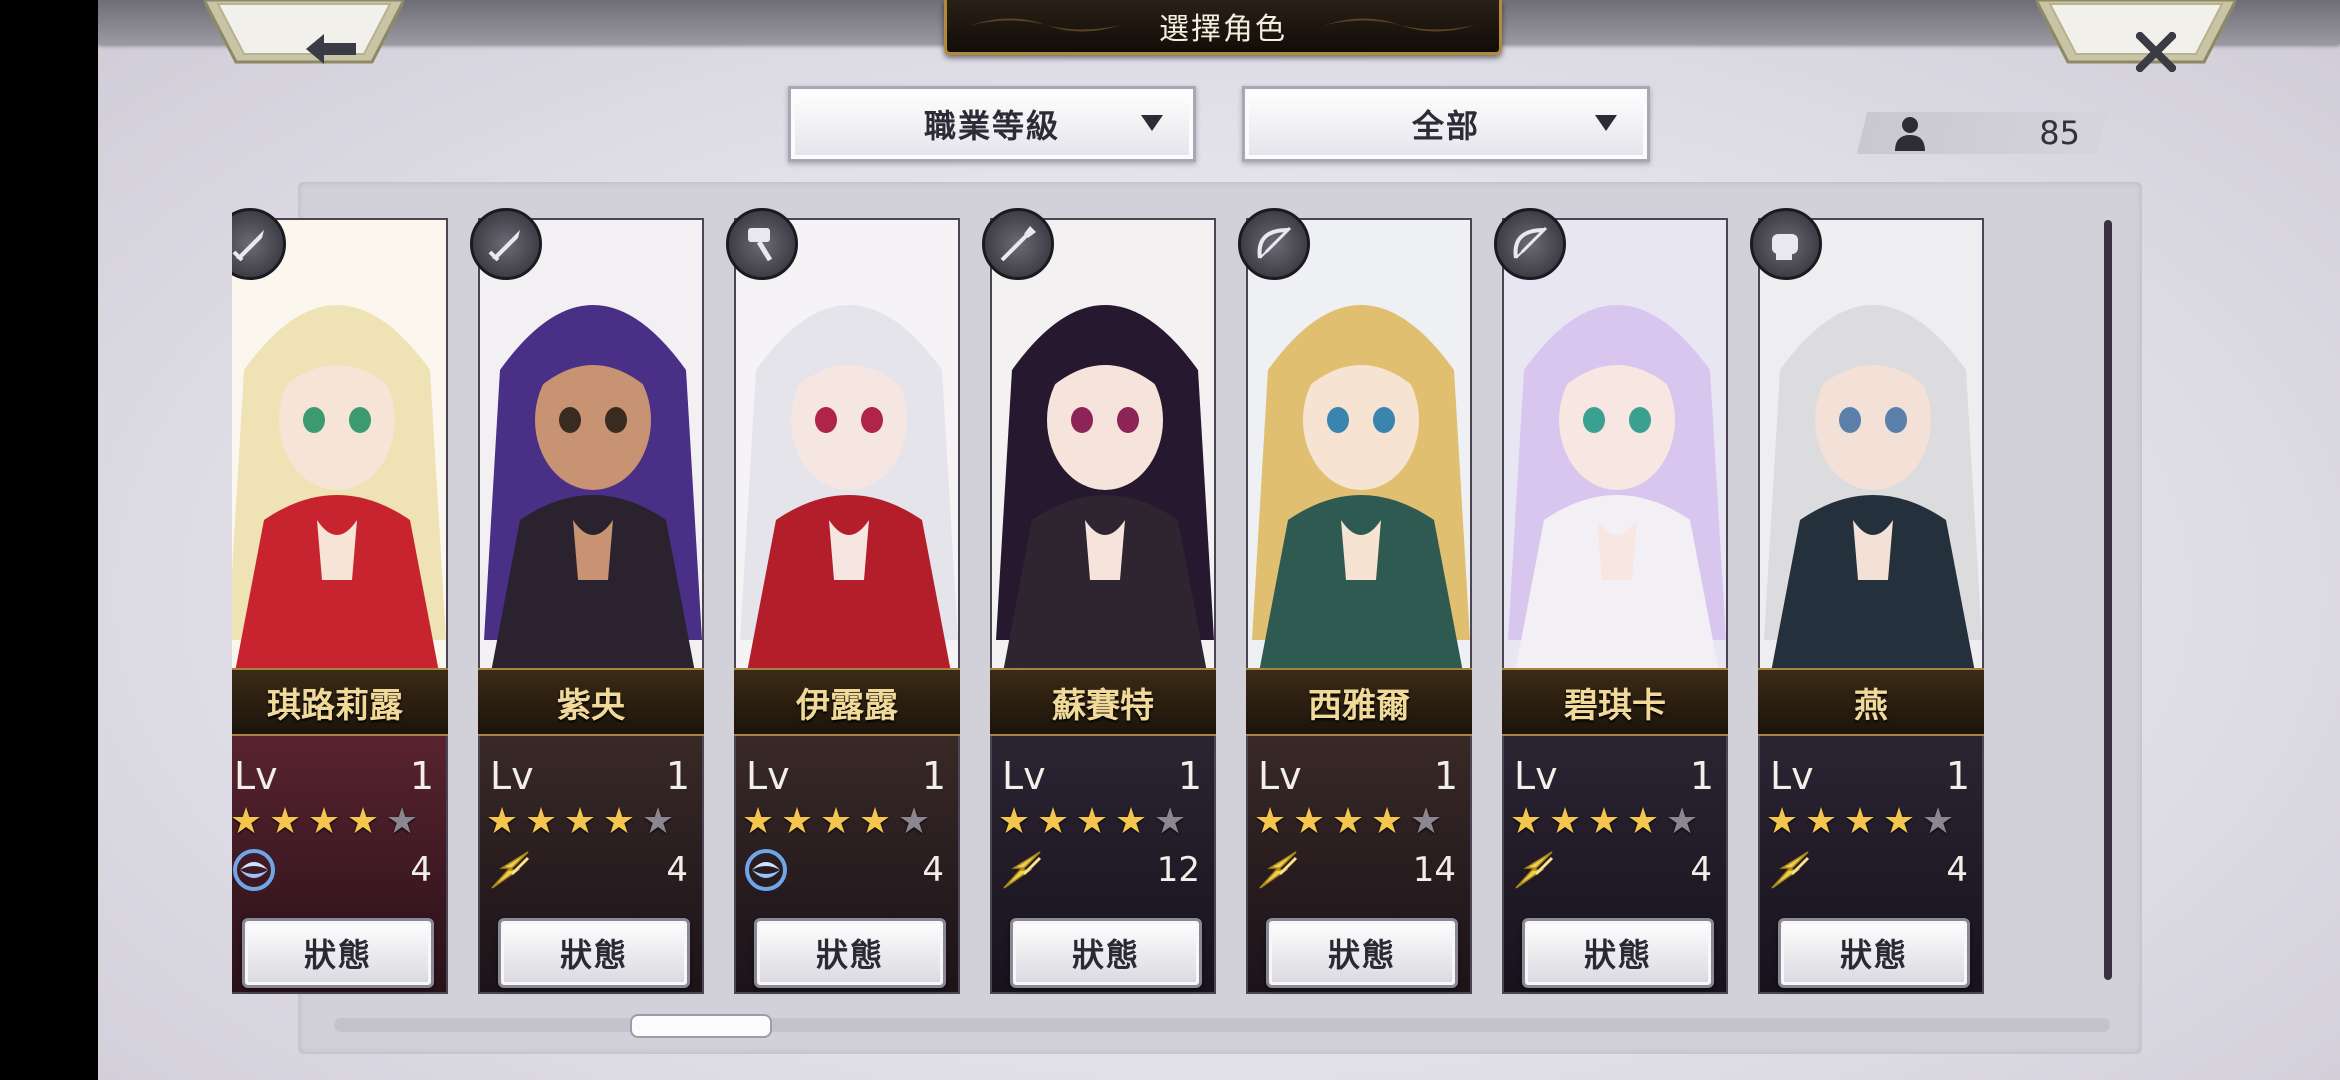  I want to click on character-card: 伊露露 Lv 1 ★ ★ ★ ★ ★ 4 狀態, so click(843, 601).